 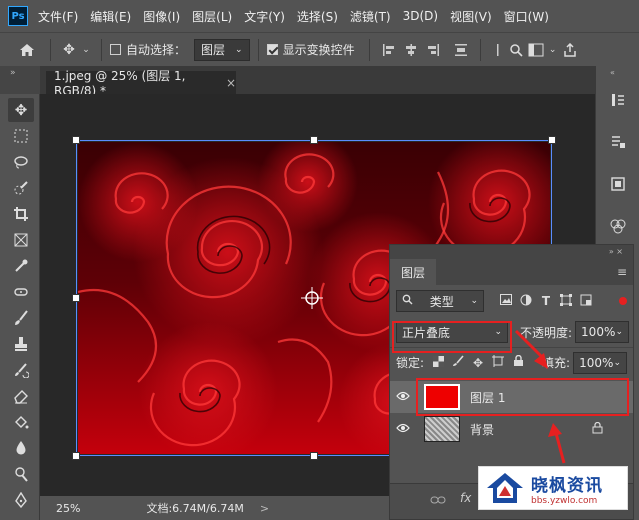 I want to click on layer-filter-label: 类型, so click(x=441, y=301).